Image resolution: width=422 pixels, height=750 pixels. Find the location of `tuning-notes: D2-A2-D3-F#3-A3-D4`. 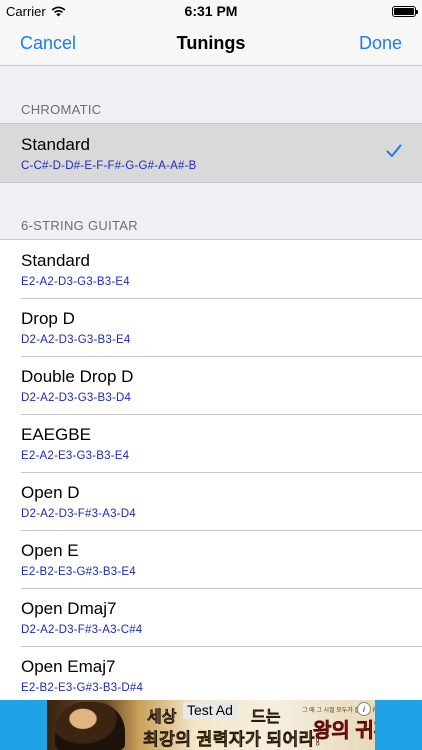

tuning-notes: D2-A2-D3-F#3-A3-D4 is located at coordinates (78, 514).